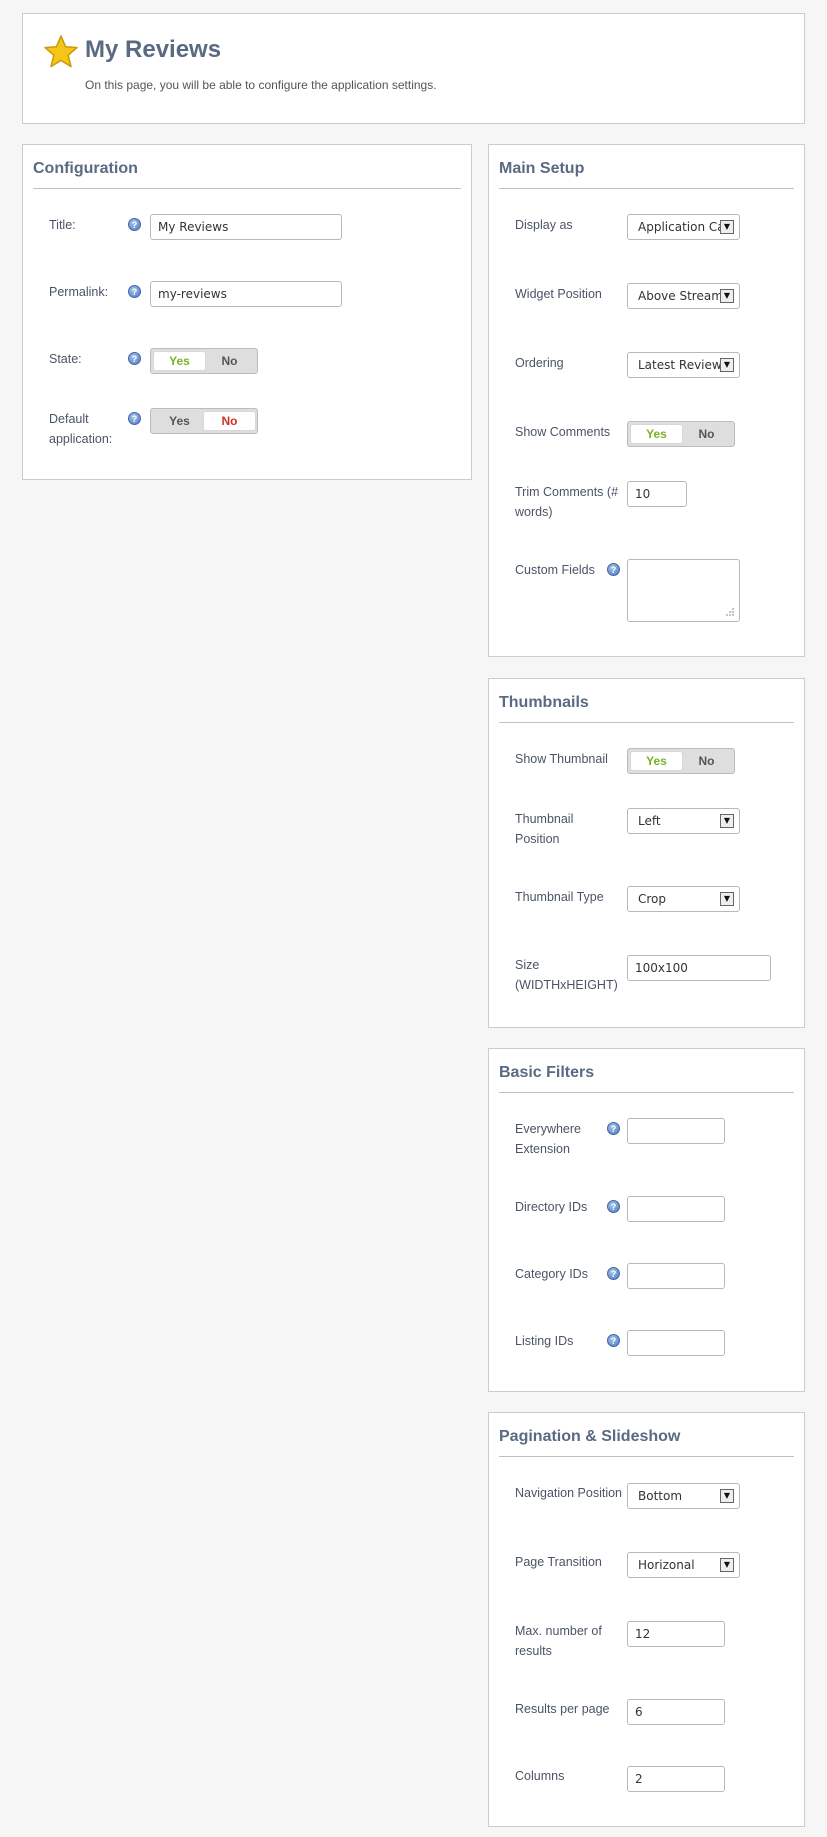  I want to click on ordering-value: Latest Reviews, so click(683, 365).